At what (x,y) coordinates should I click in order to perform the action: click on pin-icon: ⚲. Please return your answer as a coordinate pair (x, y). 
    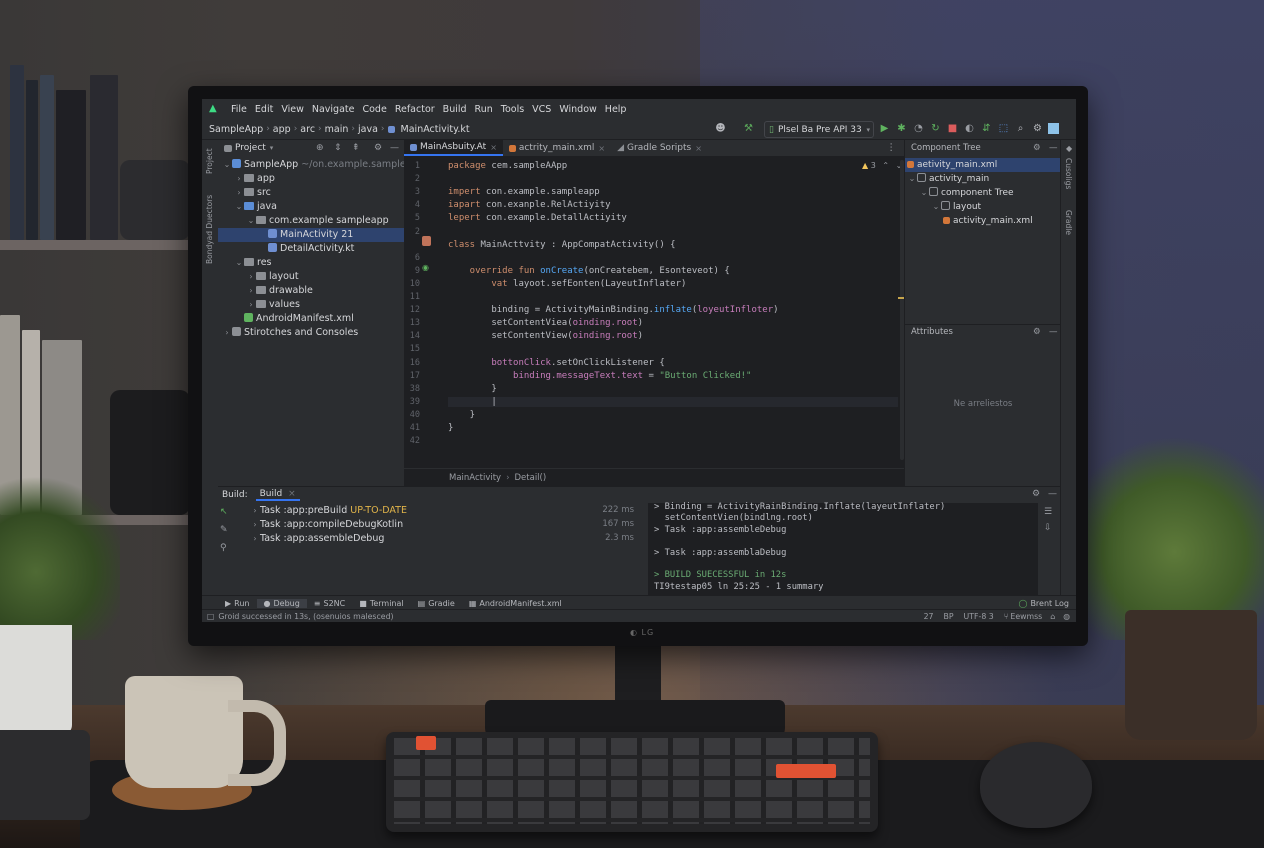
    Looking at the image, I should click on (224, 548).